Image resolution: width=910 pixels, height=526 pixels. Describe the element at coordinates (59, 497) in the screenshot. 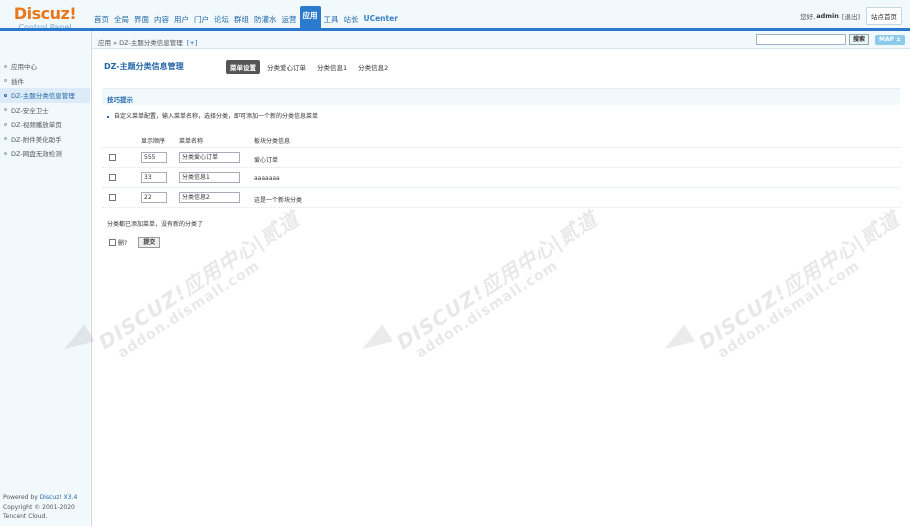

I see `discuz-link: Discuz! X3.4` at that location.